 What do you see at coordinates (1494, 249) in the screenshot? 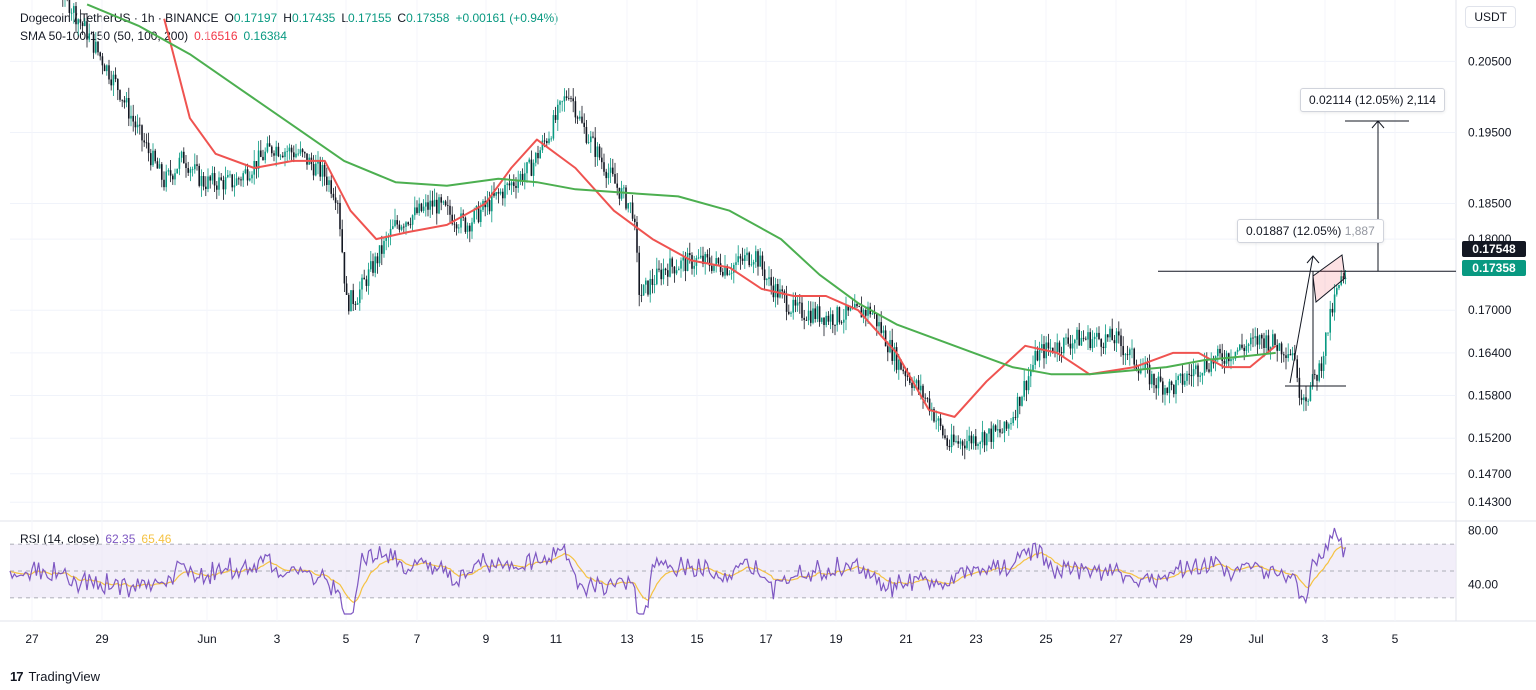
I see `price-tag-high: 0.17548` at bounding box center [1494, 249].